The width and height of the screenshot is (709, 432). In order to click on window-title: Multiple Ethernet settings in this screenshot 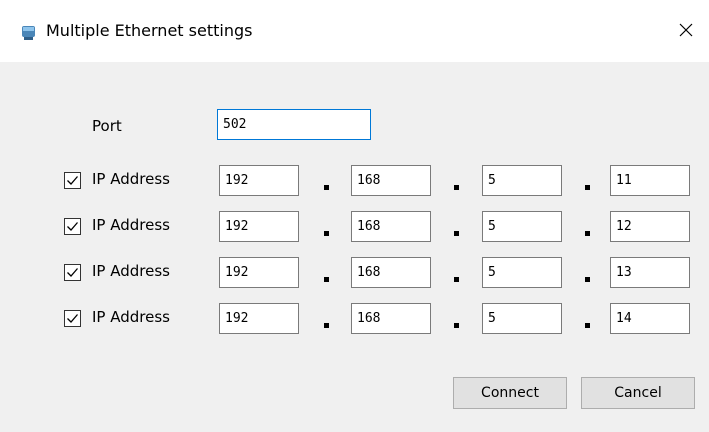, I will do `click(149, 30)`.